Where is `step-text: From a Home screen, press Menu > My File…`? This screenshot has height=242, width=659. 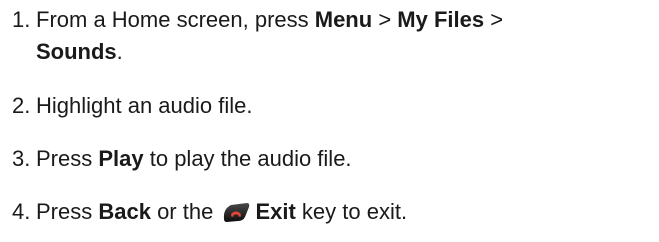
step-text: From a Home screen, press Menu > My File… is located at coordinates (270, 19).